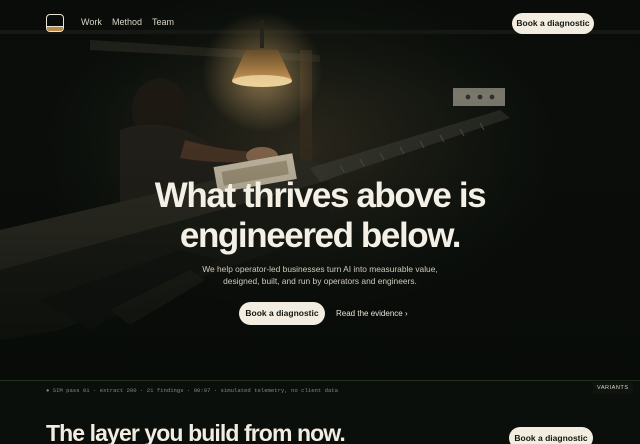  What do you see at coordinates (320, 23) in the screenshot?
I see `top-nav: Work Method Team Book a diagnostic` at bounding box center [320, 23].